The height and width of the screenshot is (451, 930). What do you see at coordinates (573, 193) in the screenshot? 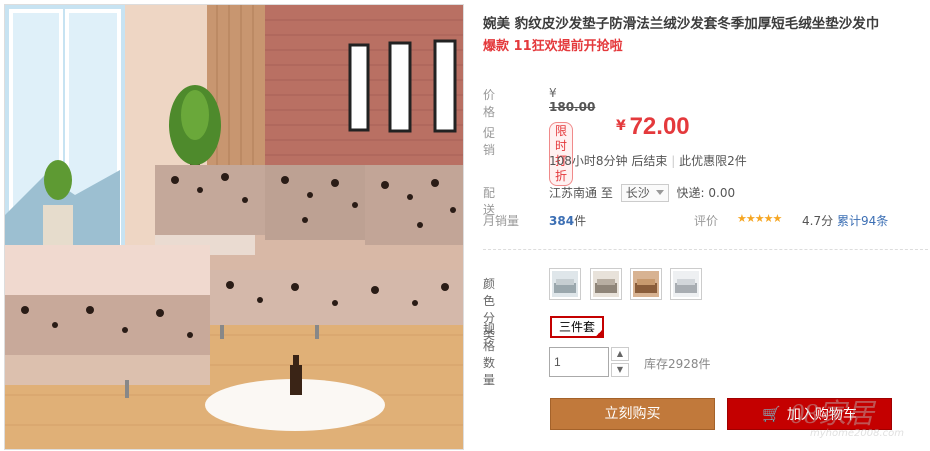
I see `ship-from: 江苏南通` at bounding box center [573, 193].